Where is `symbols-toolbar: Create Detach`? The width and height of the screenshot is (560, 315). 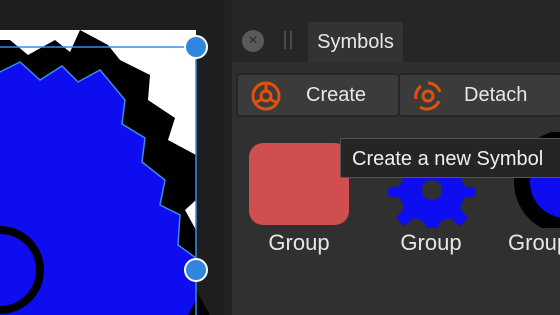 symbols-toolbar: Create Detach is located at coordinates (396, 90).